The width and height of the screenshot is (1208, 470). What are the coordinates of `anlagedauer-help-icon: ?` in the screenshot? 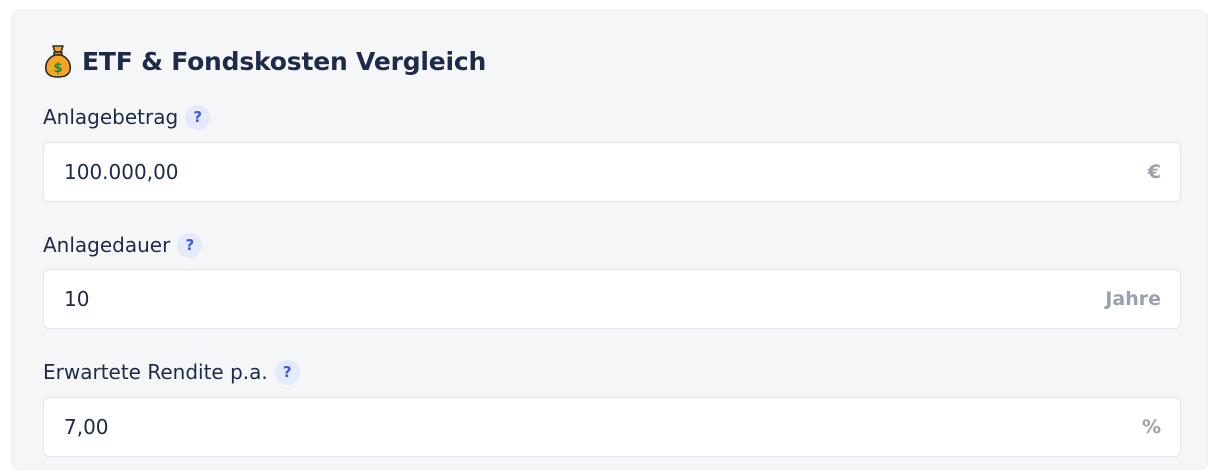 It's located at (190, 245).